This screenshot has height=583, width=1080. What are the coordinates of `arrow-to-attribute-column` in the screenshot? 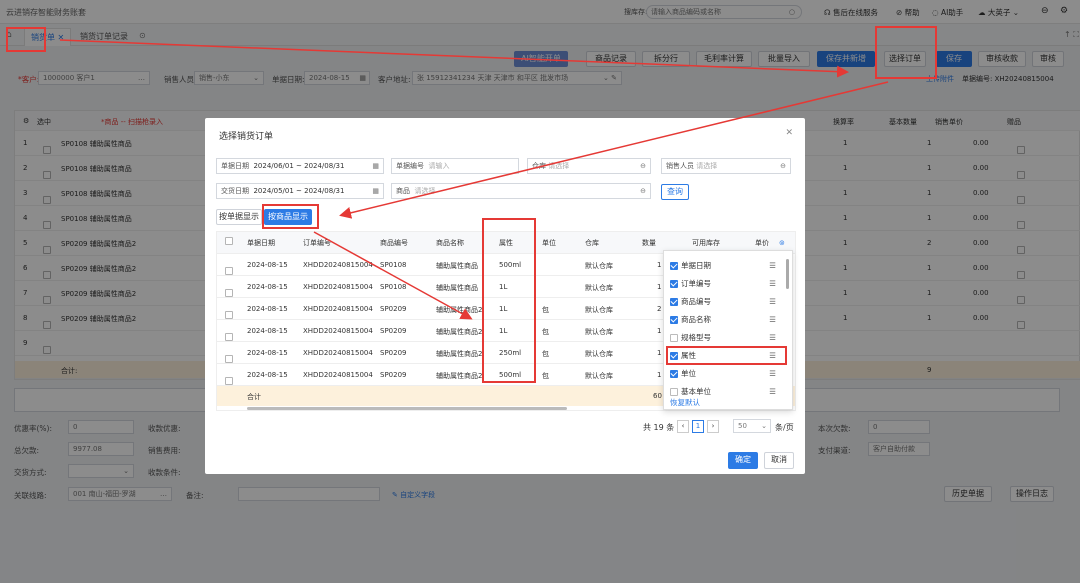 It's located at (393, 275).